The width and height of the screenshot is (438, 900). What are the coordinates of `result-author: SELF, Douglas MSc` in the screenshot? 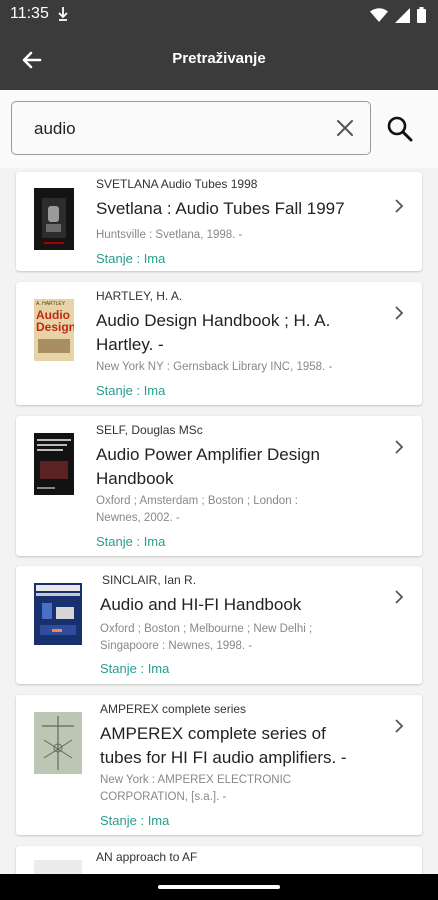 It's located at (149, 430).